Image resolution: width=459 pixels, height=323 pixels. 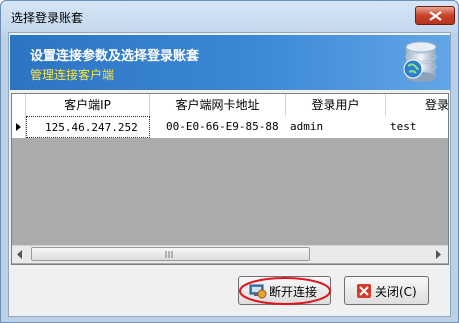 I want to click on column-header-mac-address: 客户端网卡地址, so click(x=218, y=105).